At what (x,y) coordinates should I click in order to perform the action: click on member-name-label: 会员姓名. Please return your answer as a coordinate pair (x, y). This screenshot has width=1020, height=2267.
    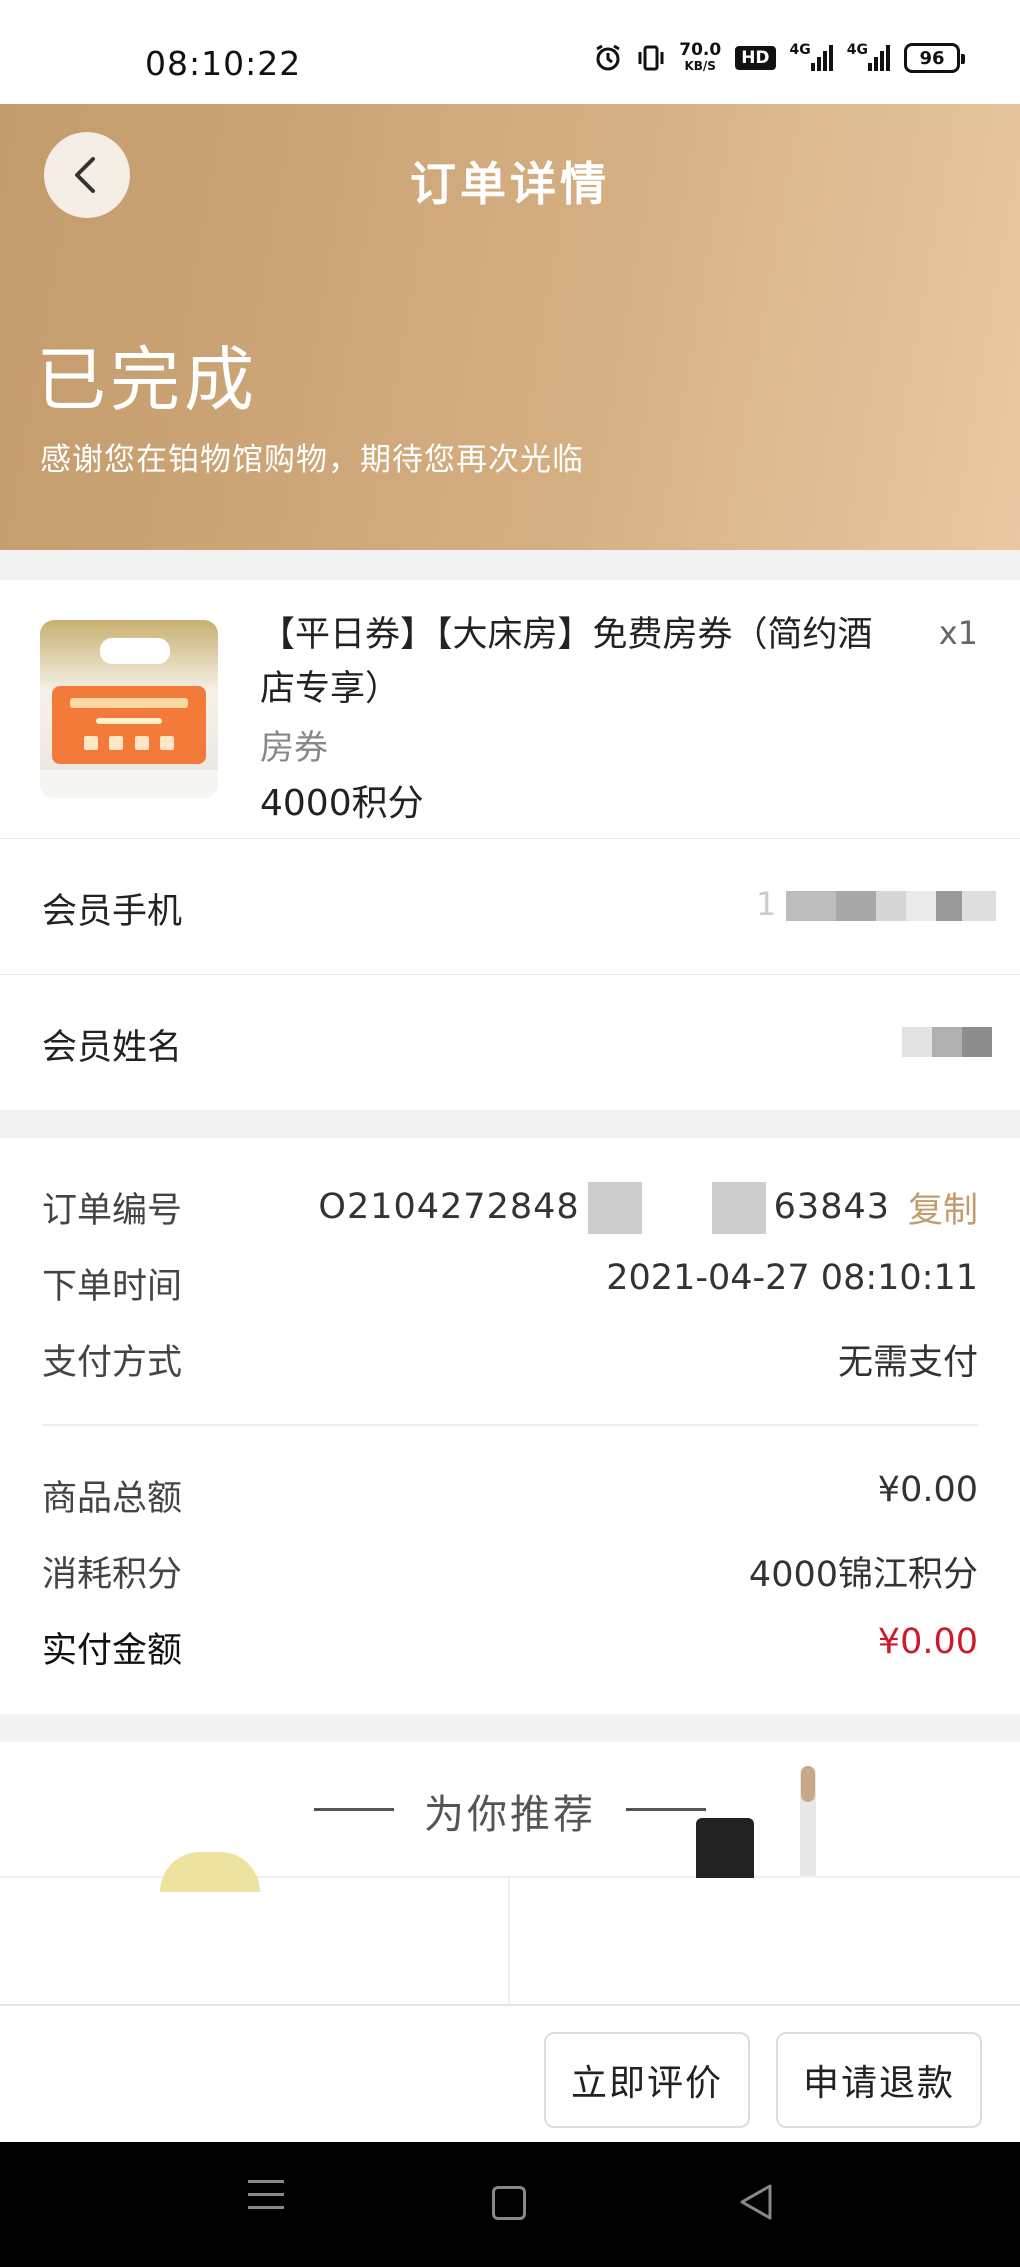
    Looking at the image, I should click on (112, 1048).